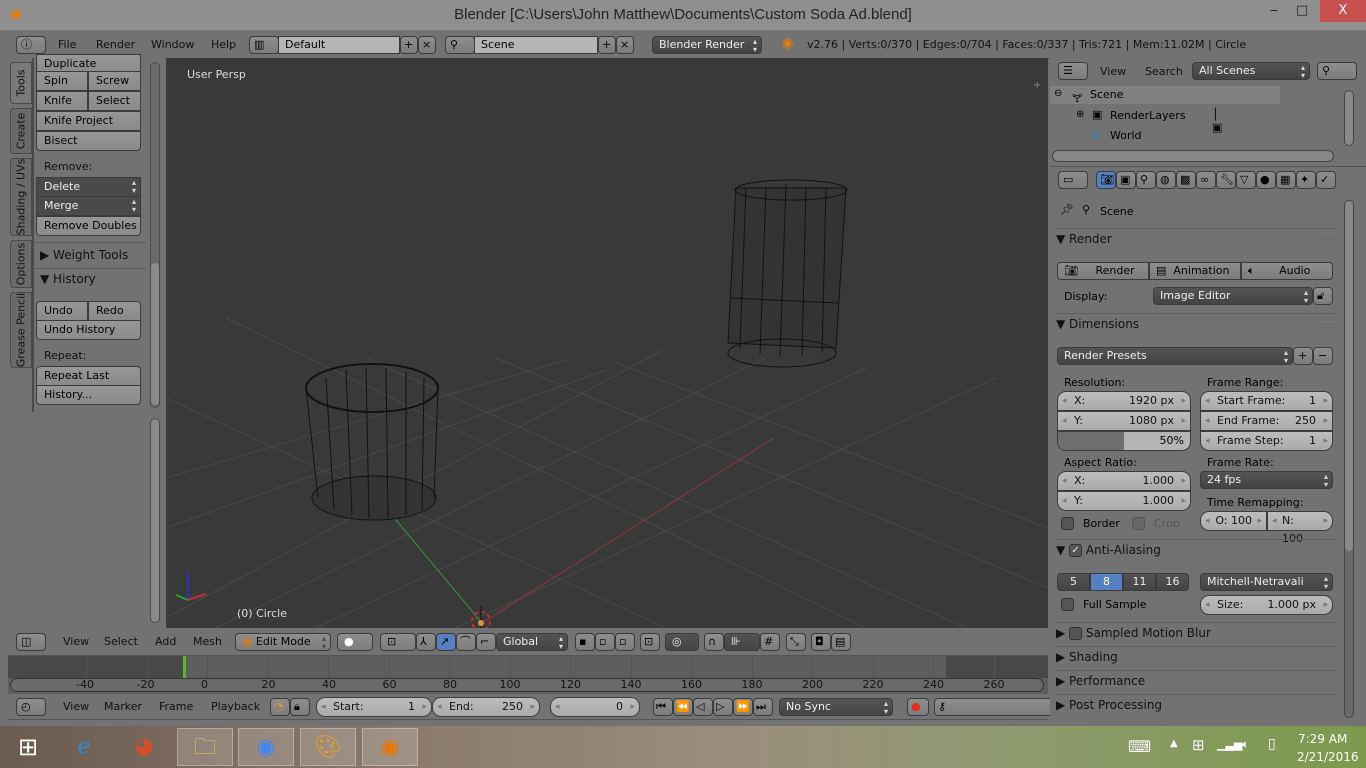  I want to click on outliner-menu-view: View, so click(1113, 71).